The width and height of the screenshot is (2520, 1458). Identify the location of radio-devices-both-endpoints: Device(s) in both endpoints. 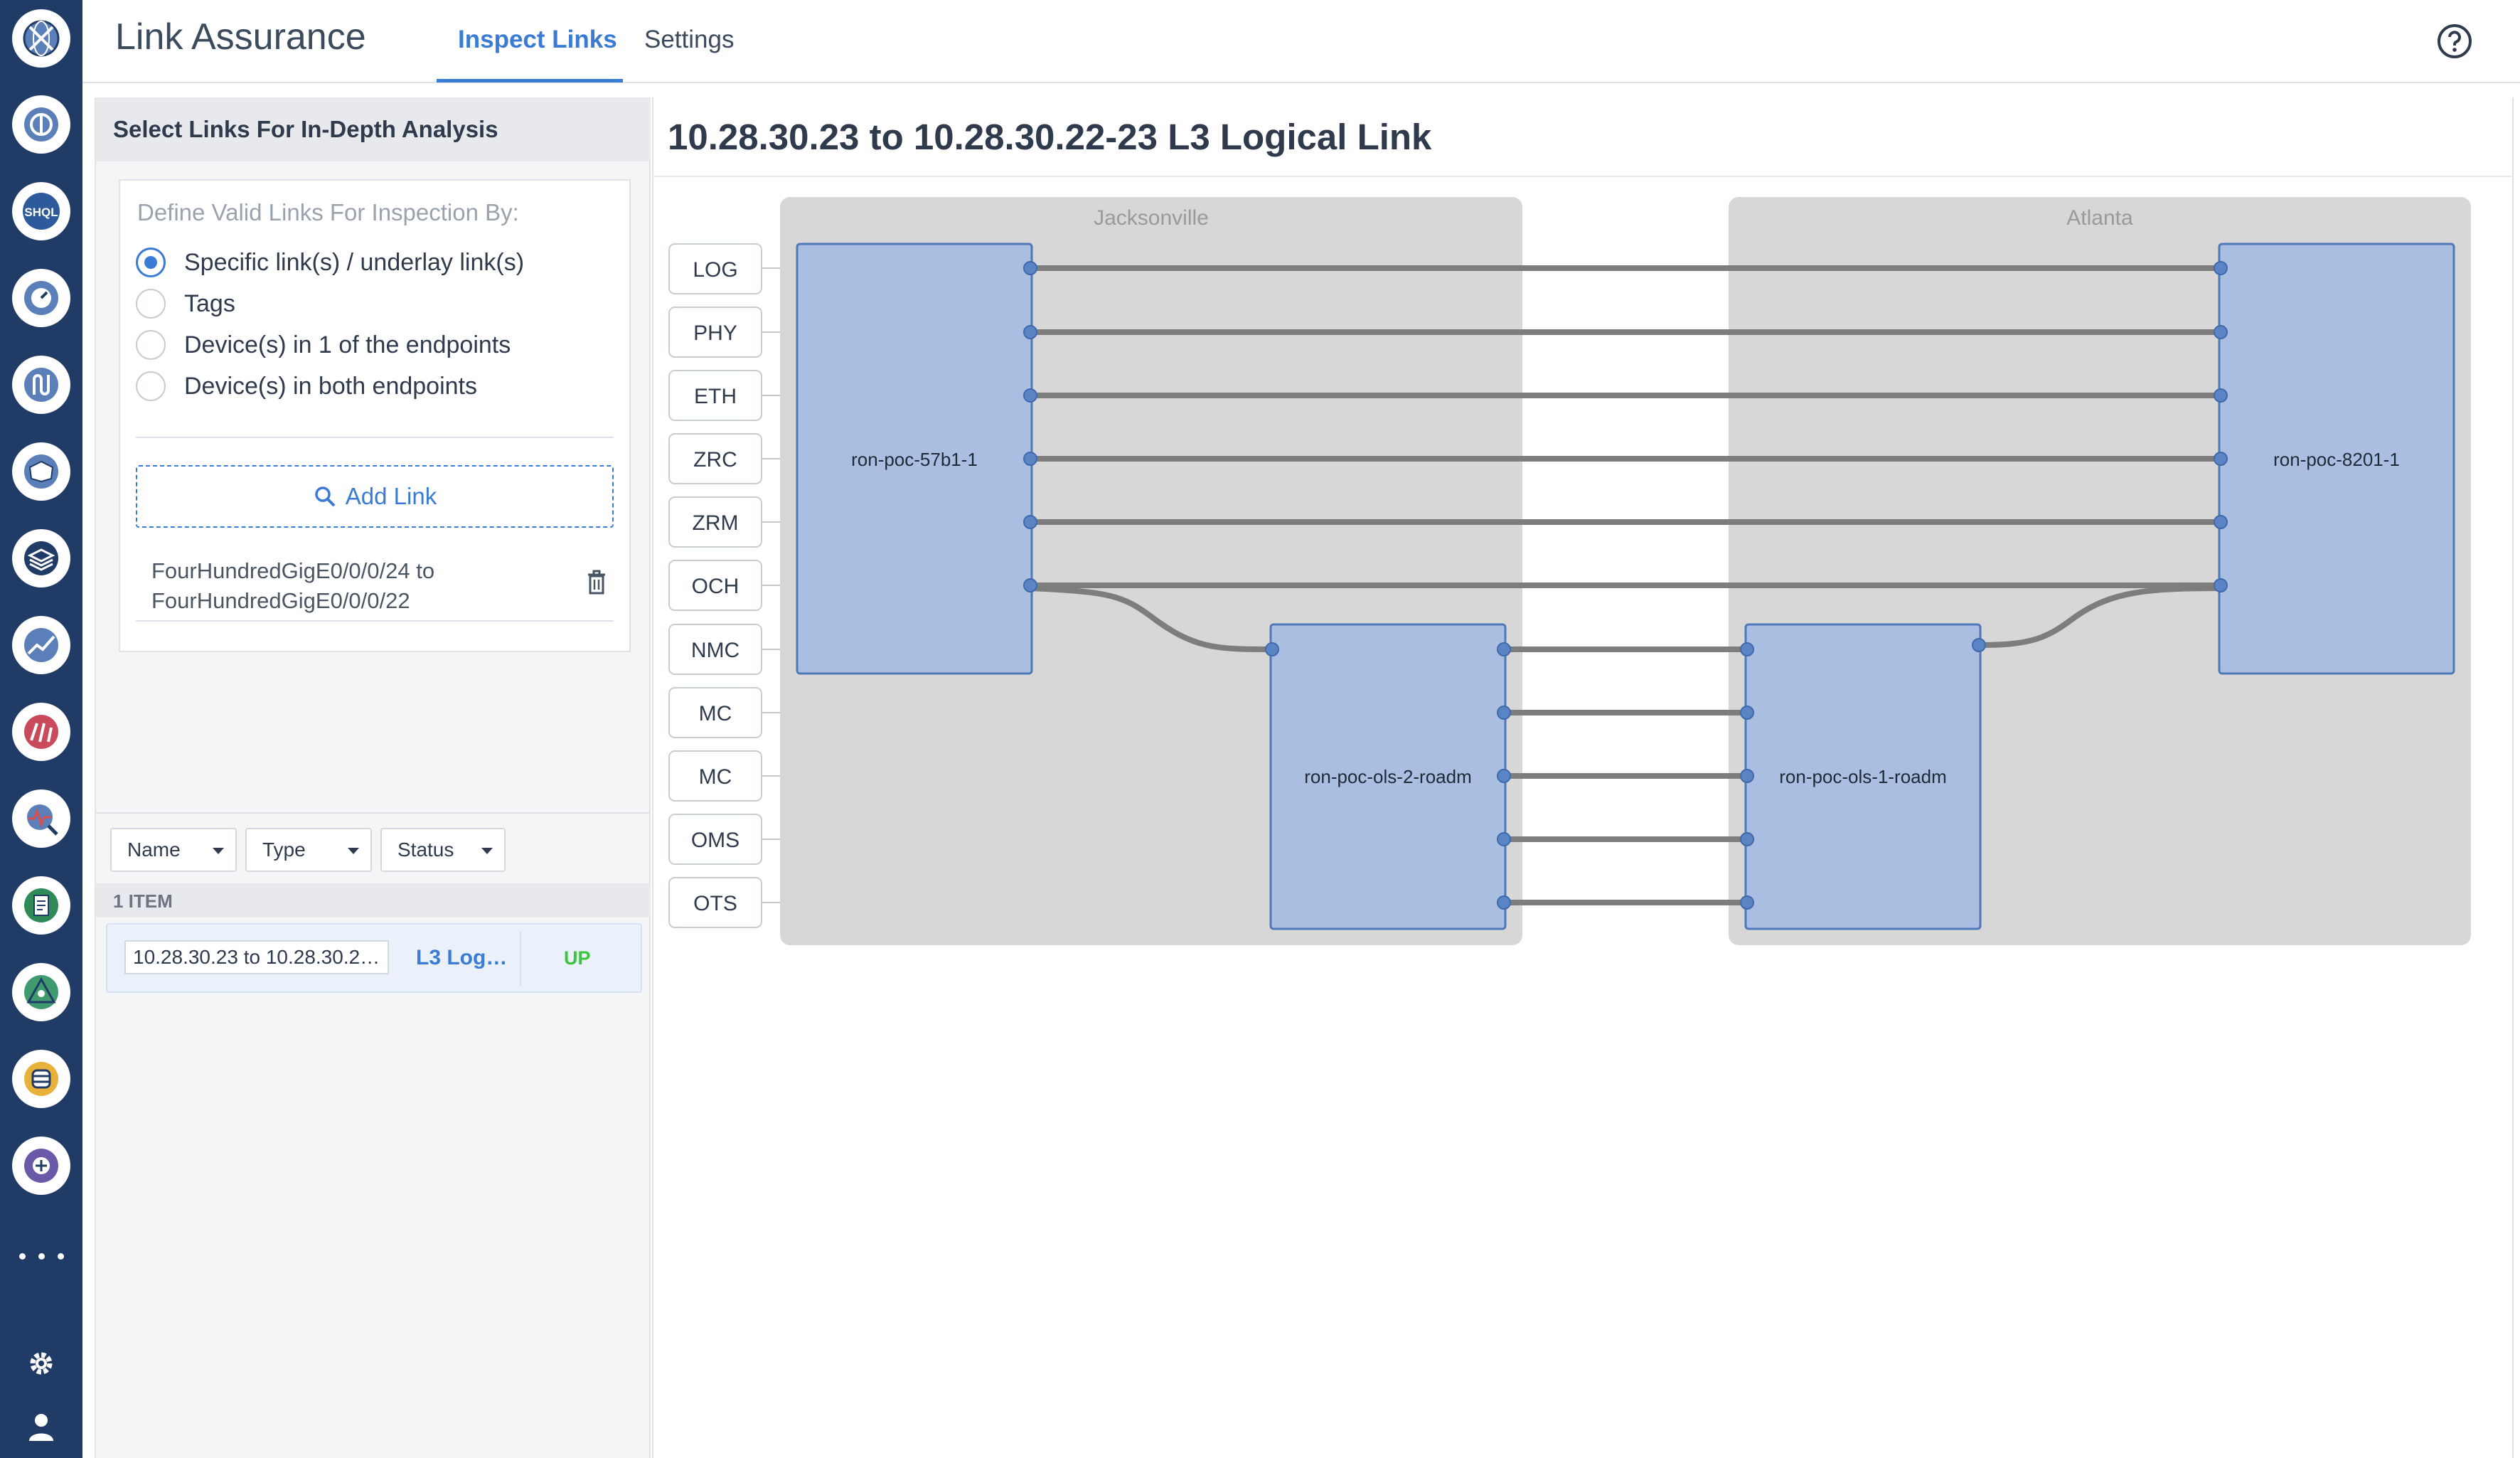
(306, 386).